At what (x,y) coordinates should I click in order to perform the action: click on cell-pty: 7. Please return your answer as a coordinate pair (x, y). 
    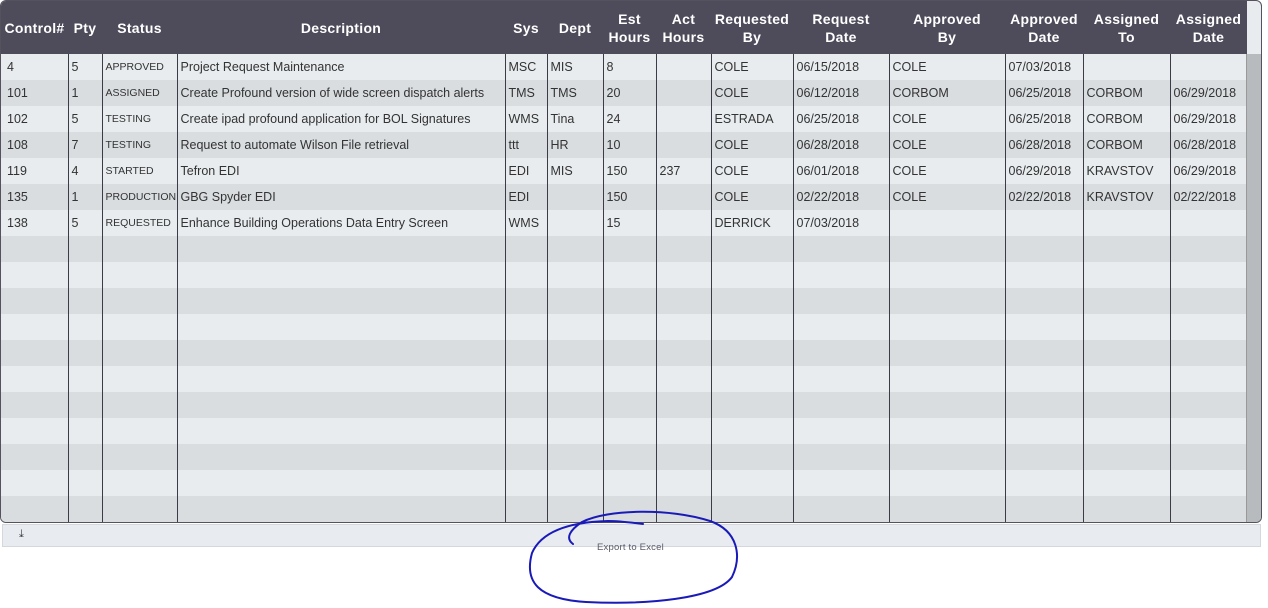
    Looking at the image, I should click on (84, 145).